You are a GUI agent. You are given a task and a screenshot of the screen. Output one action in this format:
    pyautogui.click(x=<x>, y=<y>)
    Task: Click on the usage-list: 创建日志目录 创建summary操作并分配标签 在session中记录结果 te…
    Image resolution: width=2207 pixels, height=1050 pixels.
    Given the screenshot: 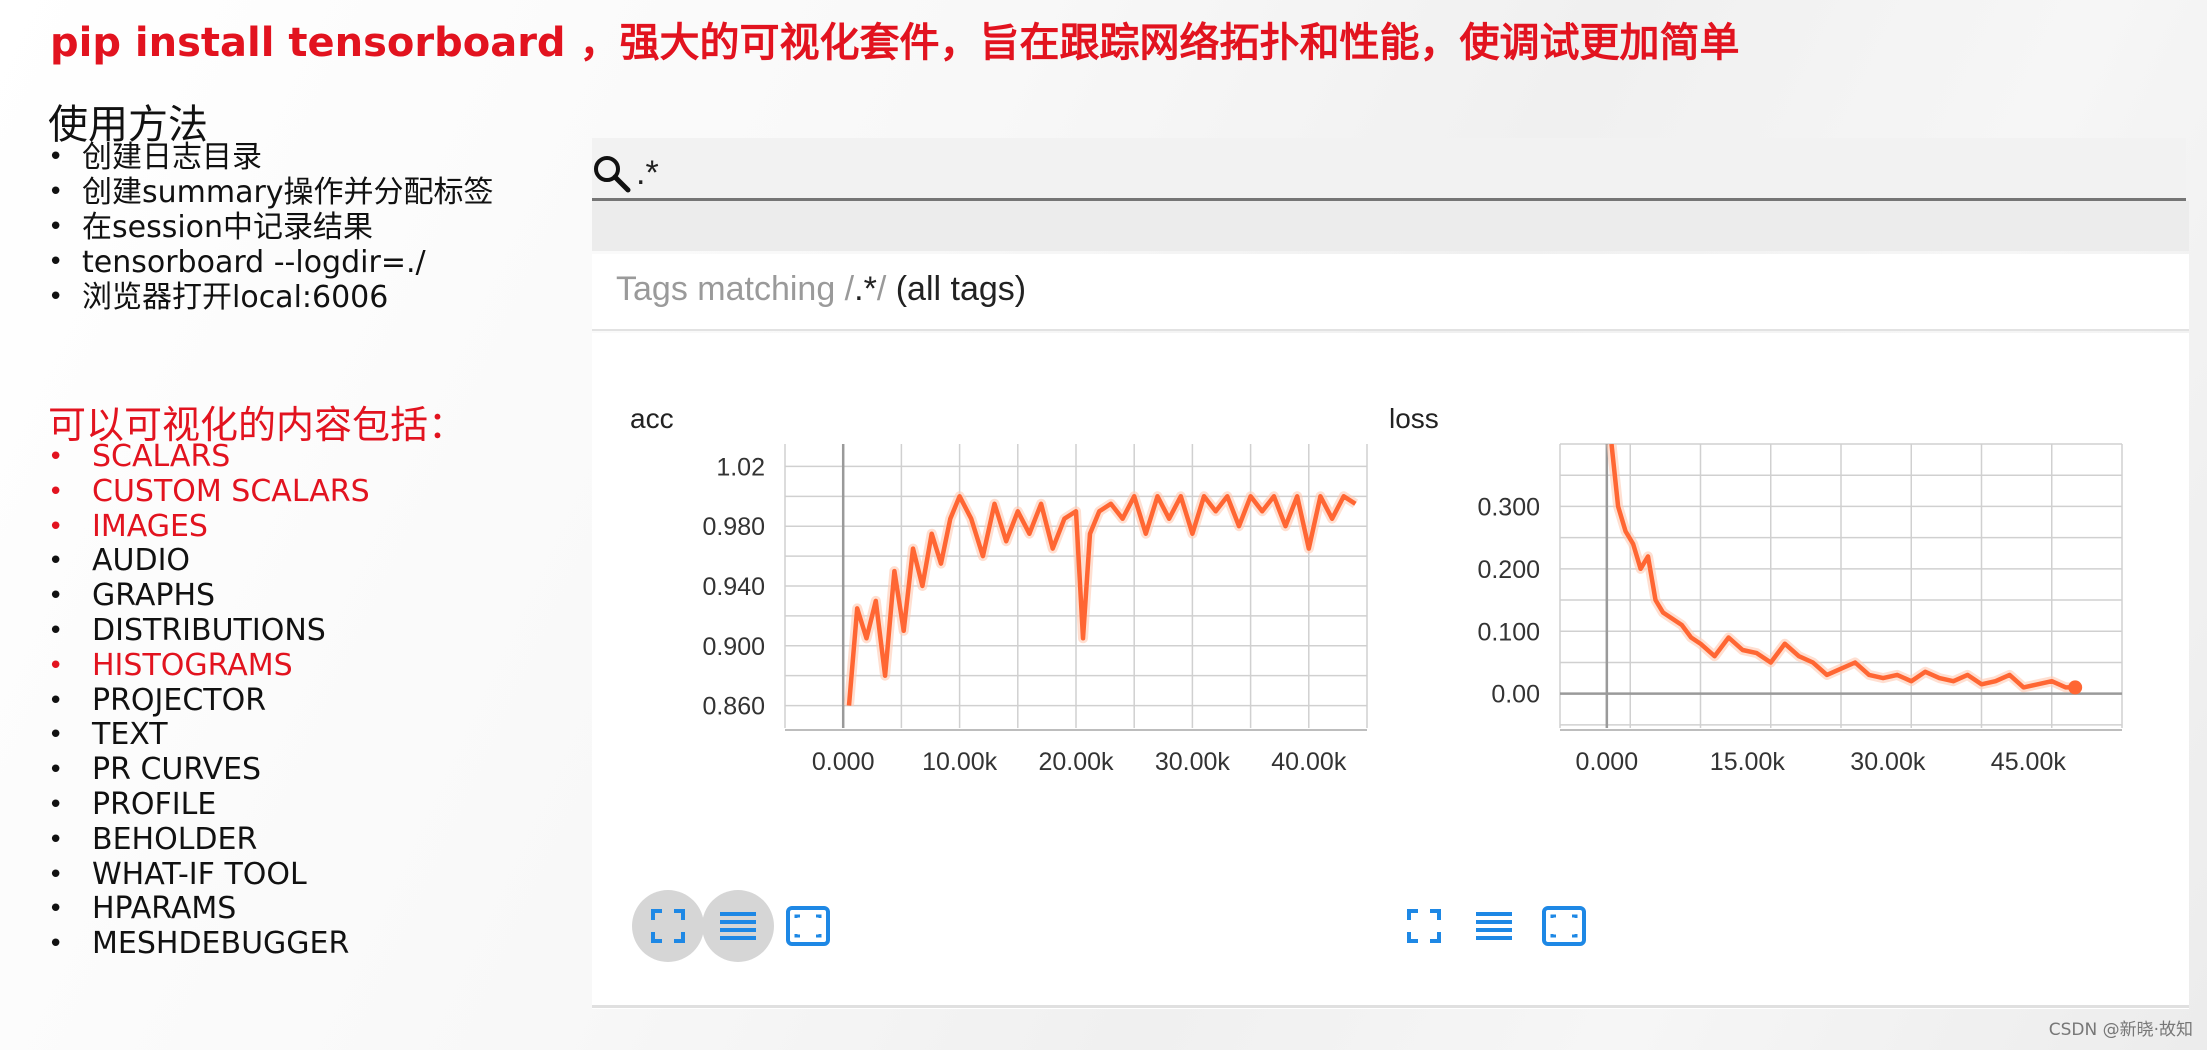 What is the action you would take?
    pyautogui.click(x=271, y=227)
    